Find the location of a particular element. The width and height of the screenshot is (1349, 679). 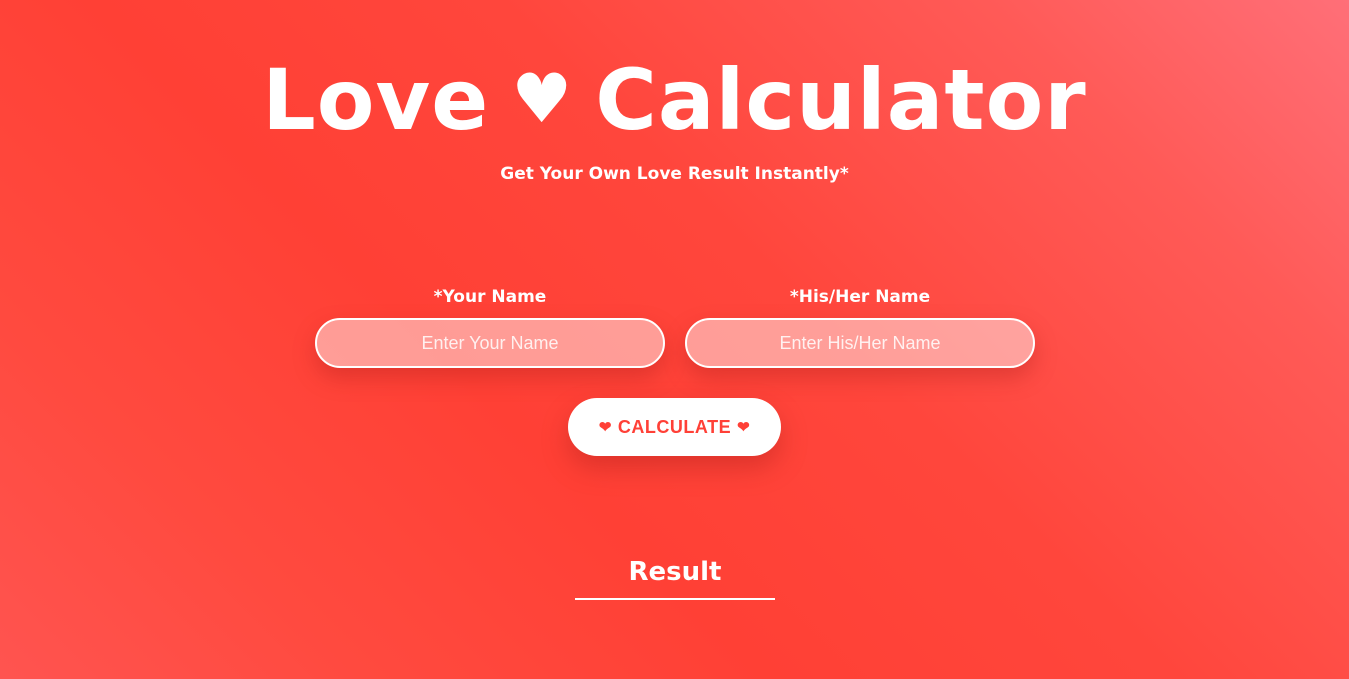

heart-icon: ♥ is located at coordinates (542, 100).